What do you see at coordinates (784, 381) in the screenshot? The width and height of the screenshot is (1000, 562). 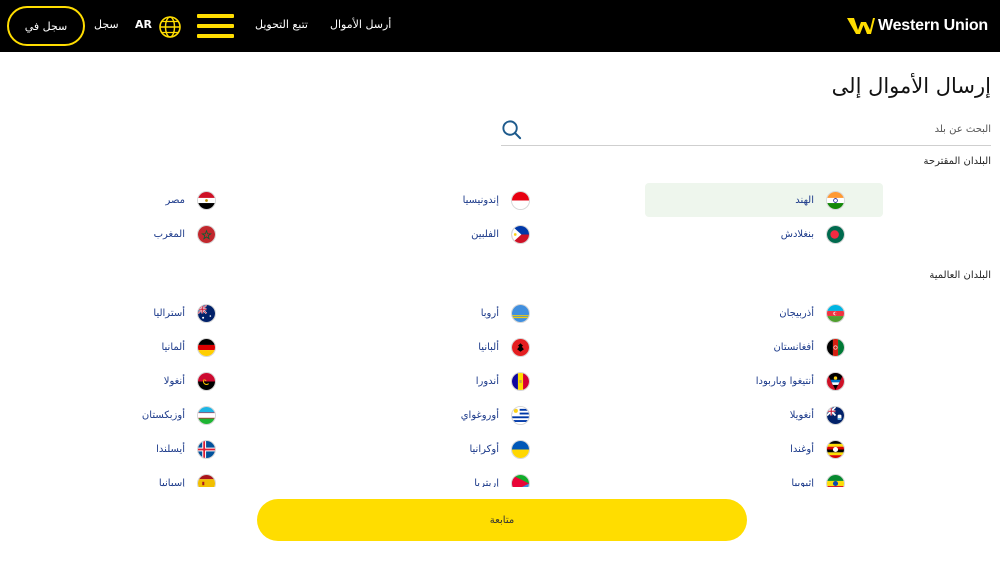 I see `country-name: أنتيغوا وباربودا` at bounding box center [784, 381].